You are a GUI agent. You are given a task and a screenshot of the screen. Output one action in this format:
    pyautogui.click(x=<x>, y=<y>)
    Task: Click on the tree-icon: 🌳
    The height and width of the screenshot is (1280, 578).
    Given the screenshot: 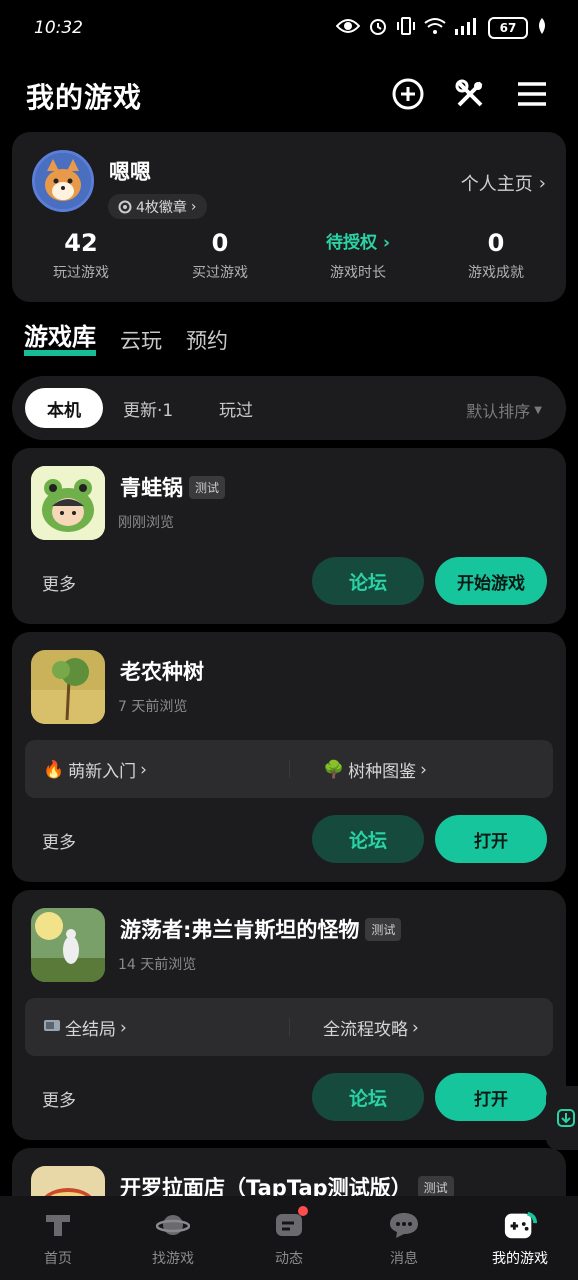 What is the action you would take?
    pyautogui.click(x=334, y=769)
    